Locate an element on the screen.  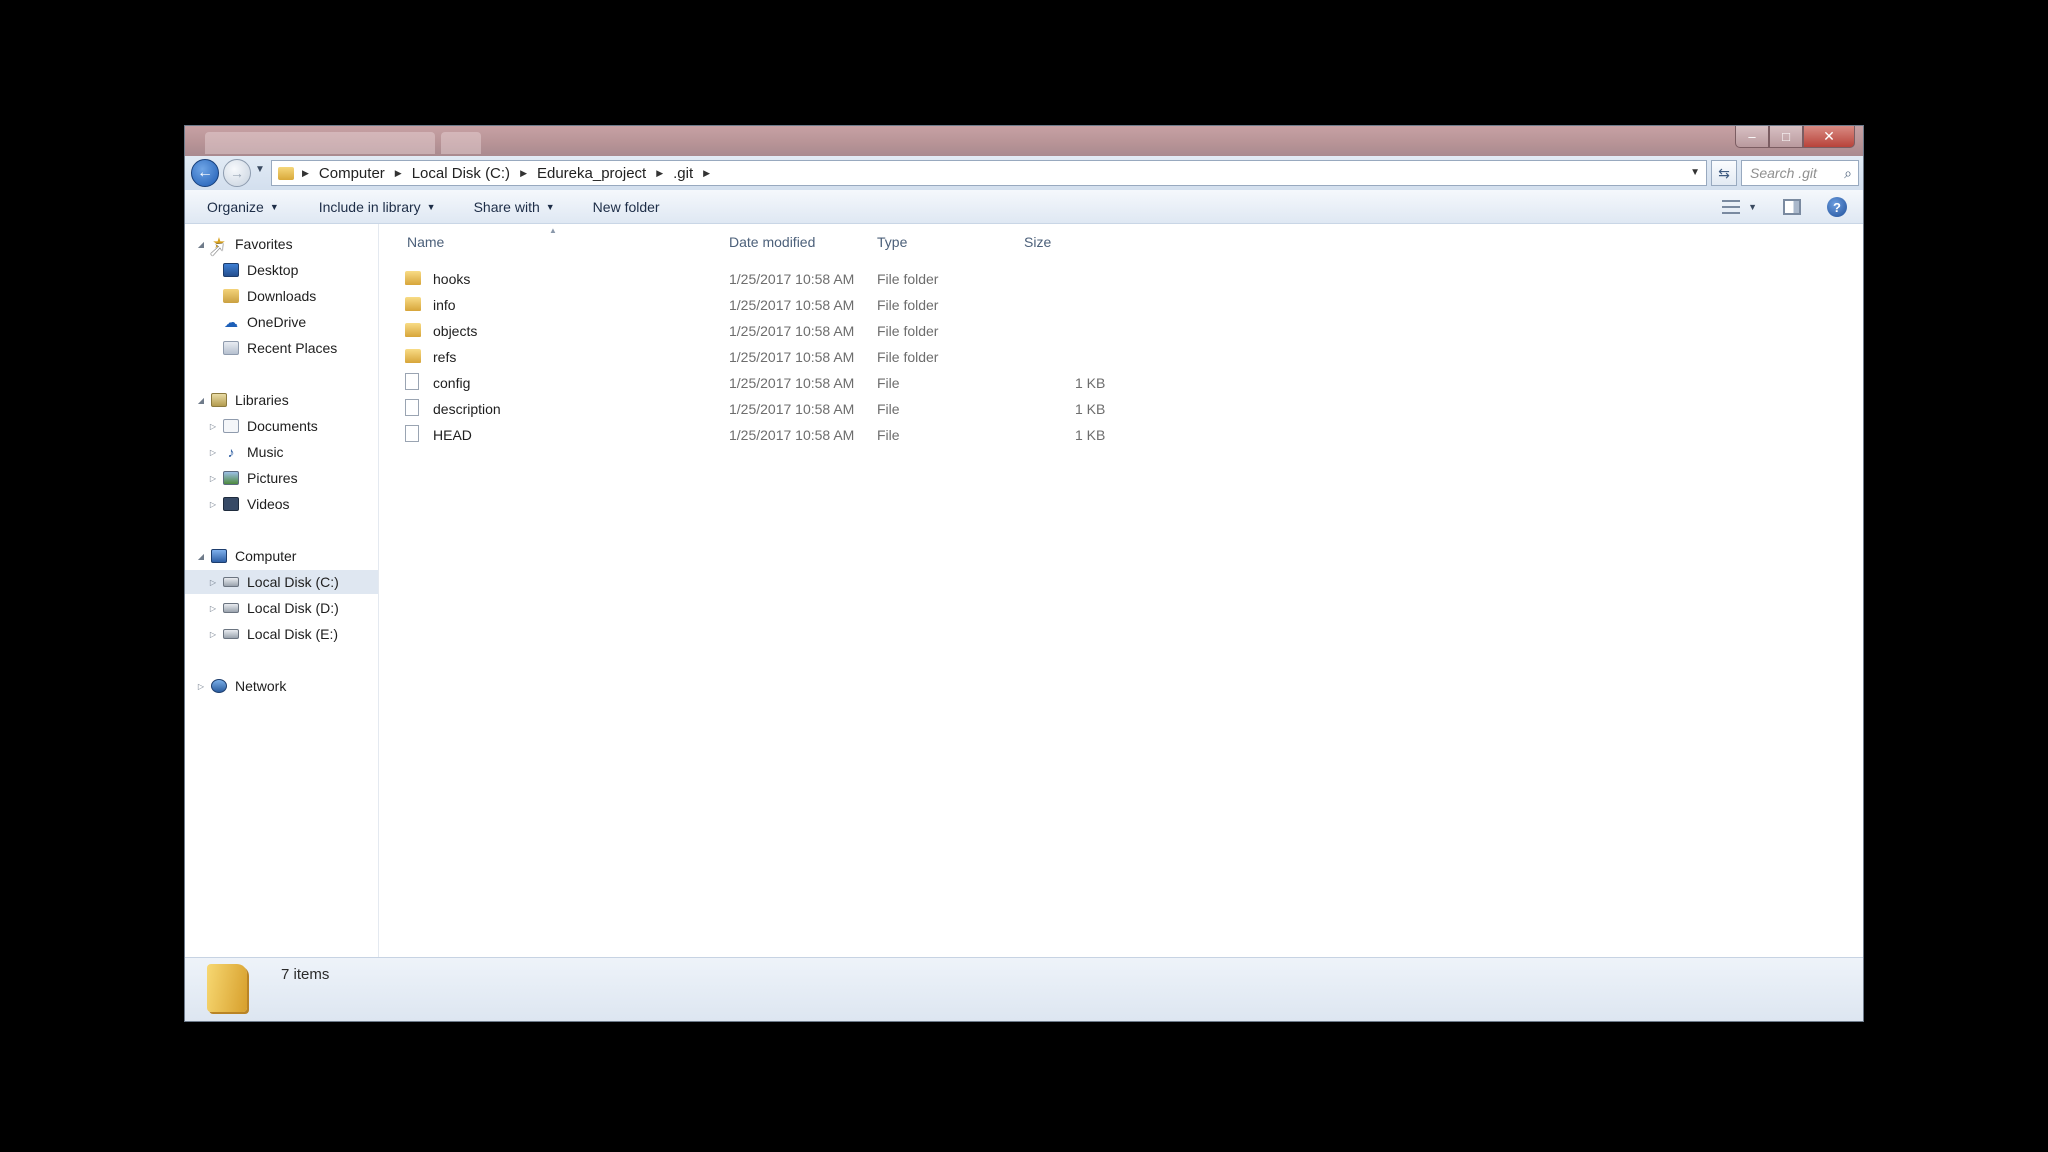
search-box: Search .git ⌕ is located at coordinates (1800, 173).